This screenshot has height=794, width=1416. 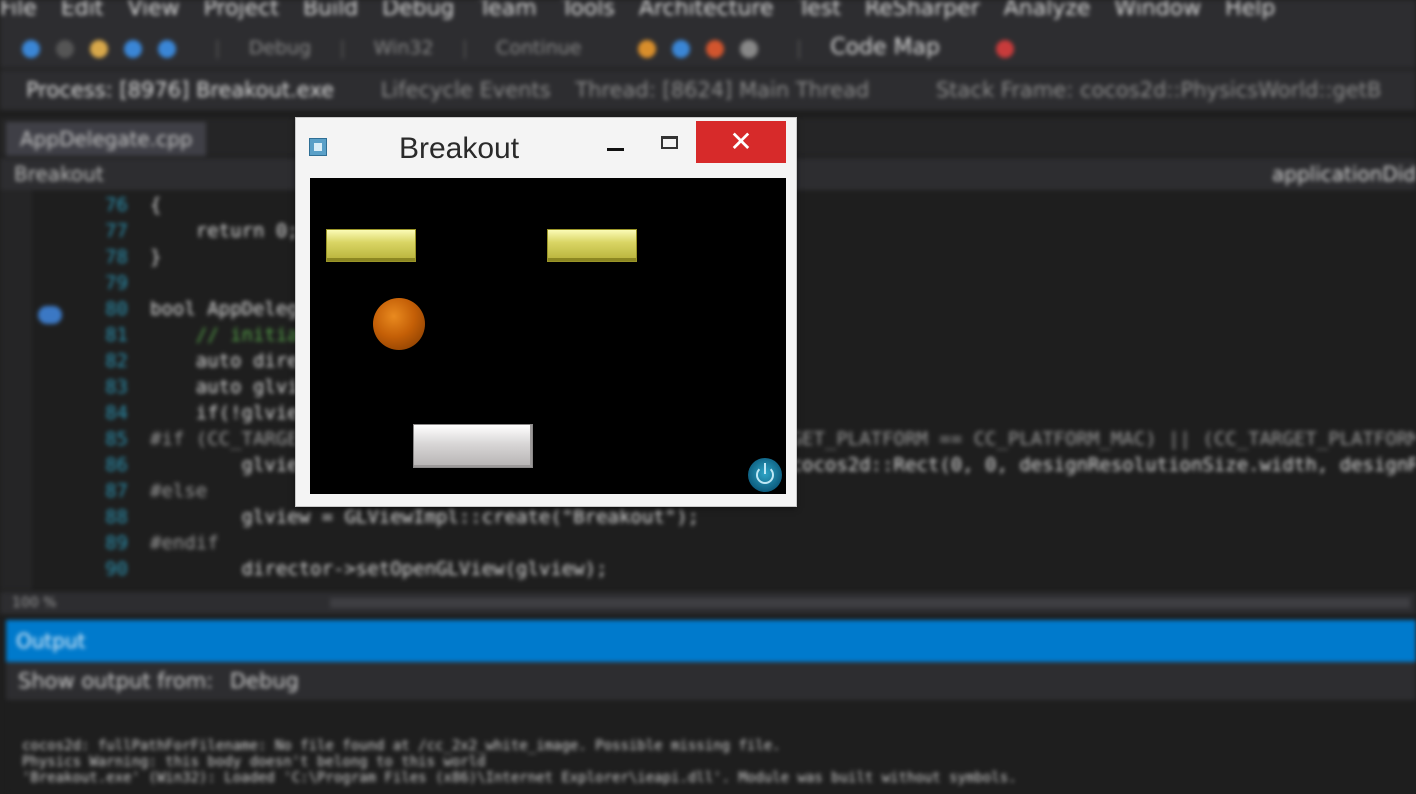 What do you see at coordinates (116, 335) in the screenshot?
I see `line-number: 81` at bounding box center [116, 335].